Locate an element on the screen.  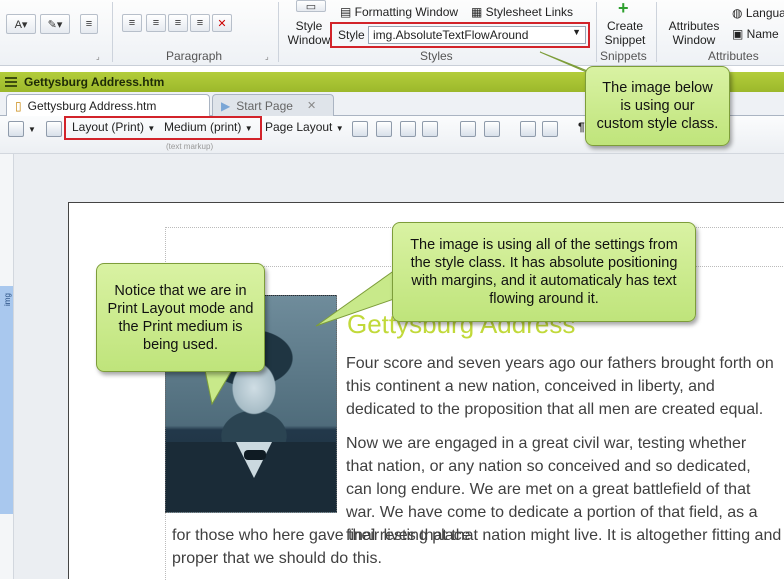
style-dropdown: img.AbsoluteTextFlowAround ▼ is located at coordinates (477, 35).